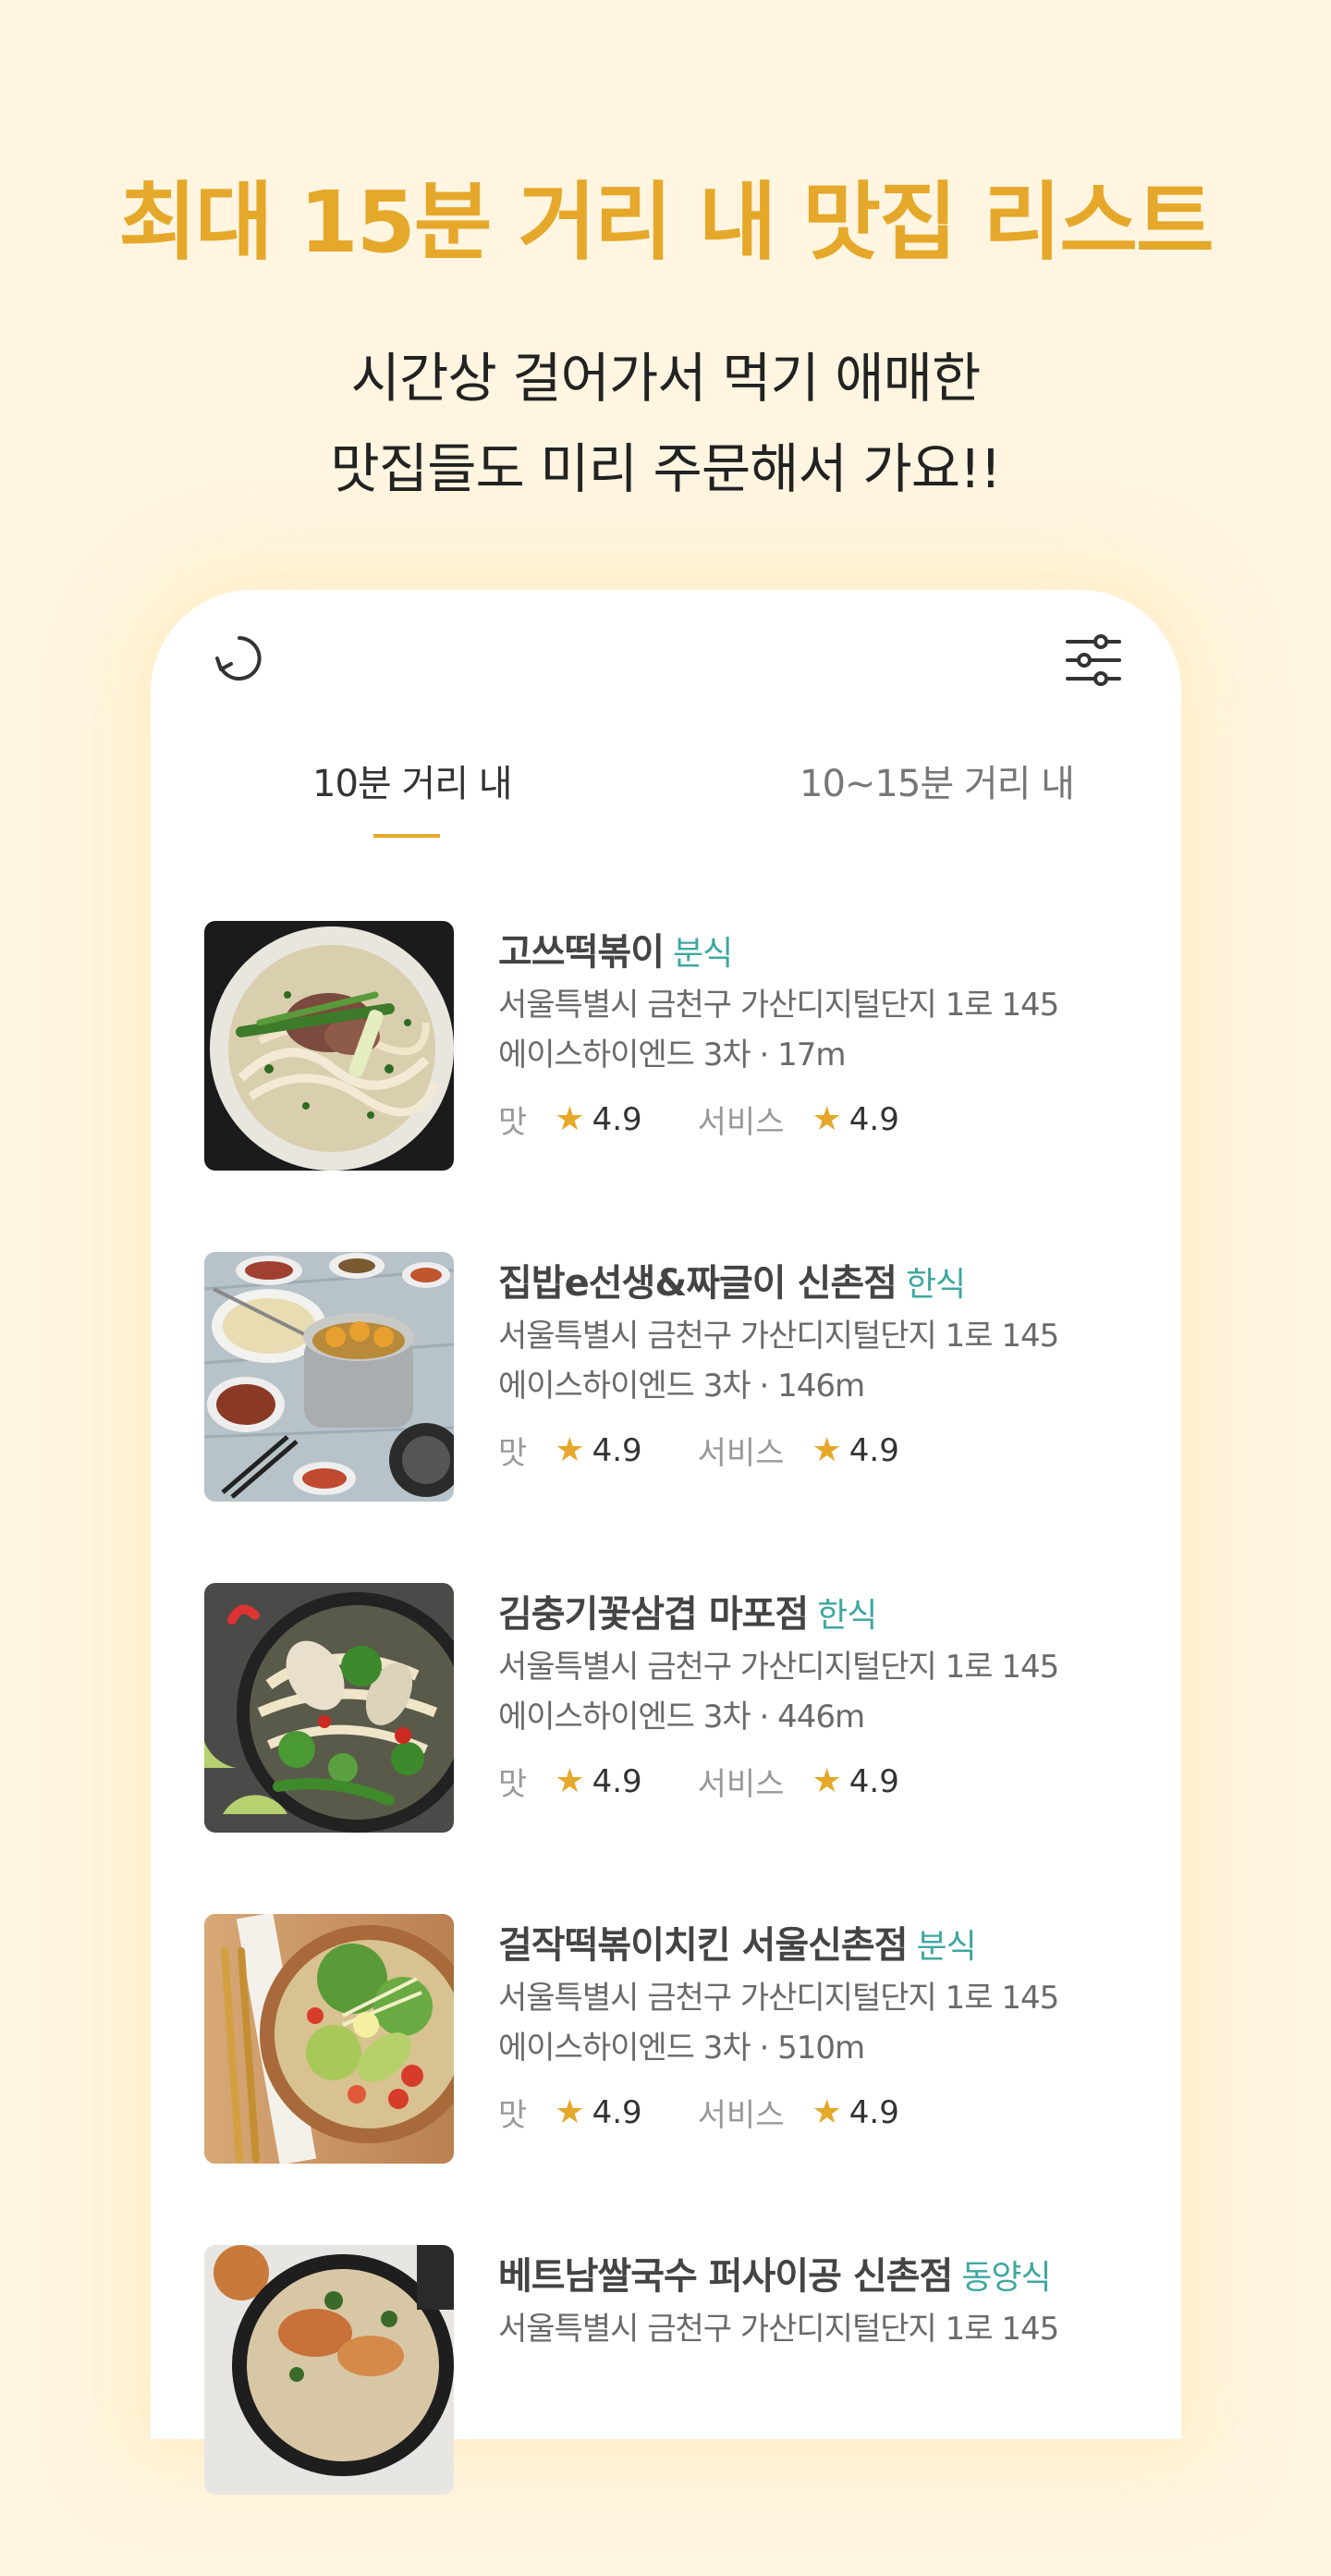 The width and height of the screenshot is (1331, 2576). Describe the element at coordinates (821, 2048) in the screenshot. I see `distance: 510m` at that location.